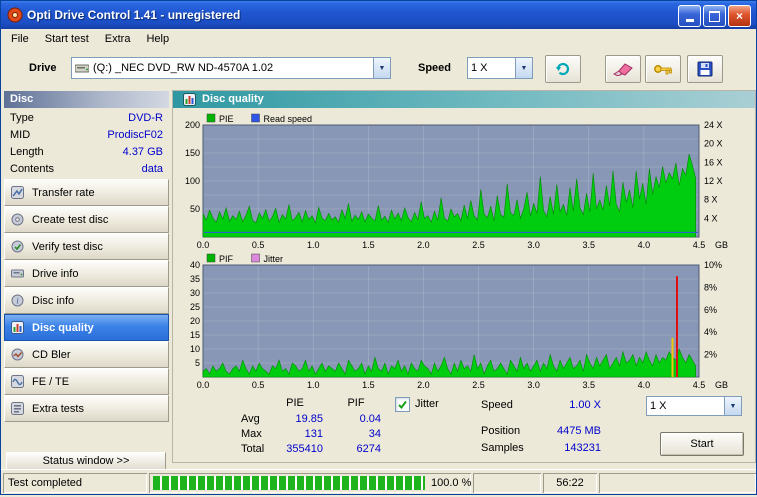 Image resolution: width=757 pixels, height=497 pixels. Describe the element at coordinates (67, 39) in the screenshot. I see `menu-start-test: Start test` at that location.